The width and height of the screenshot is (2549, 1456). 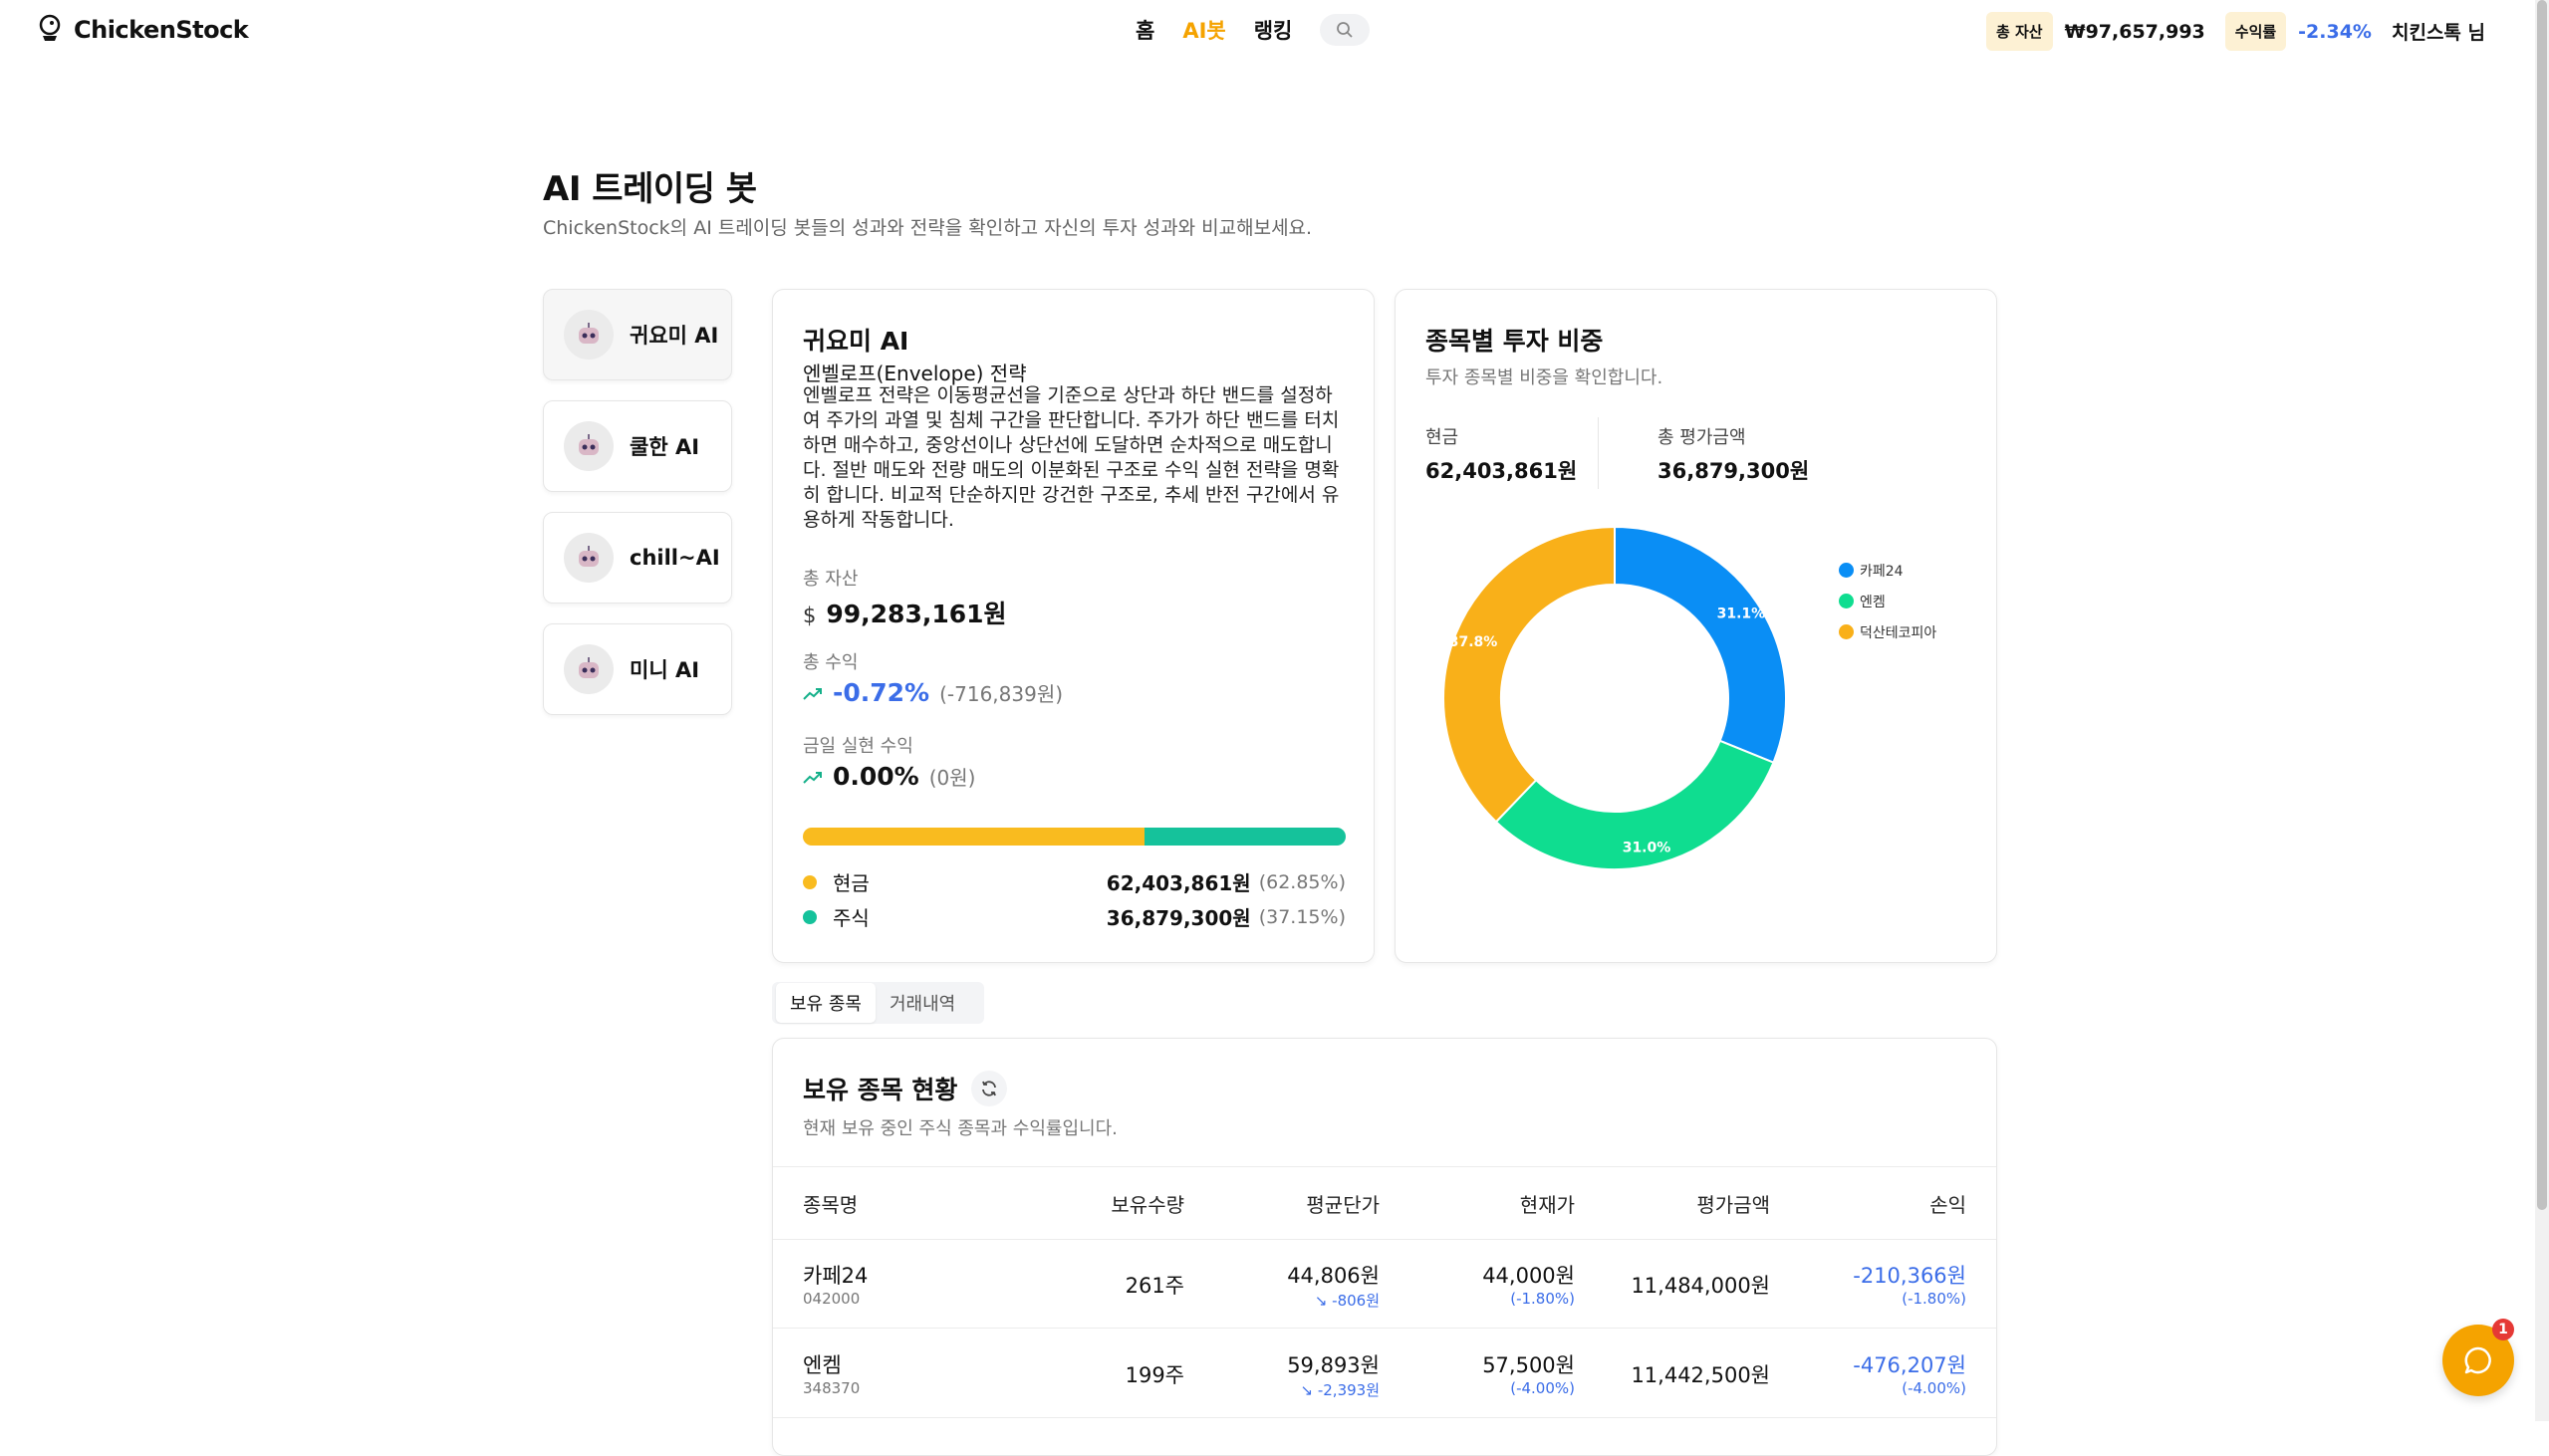 What do you see at coordinates (162, 30) in the screenshot?
I see `logo-text: ChickenStock` at bounding box center [162, 30].